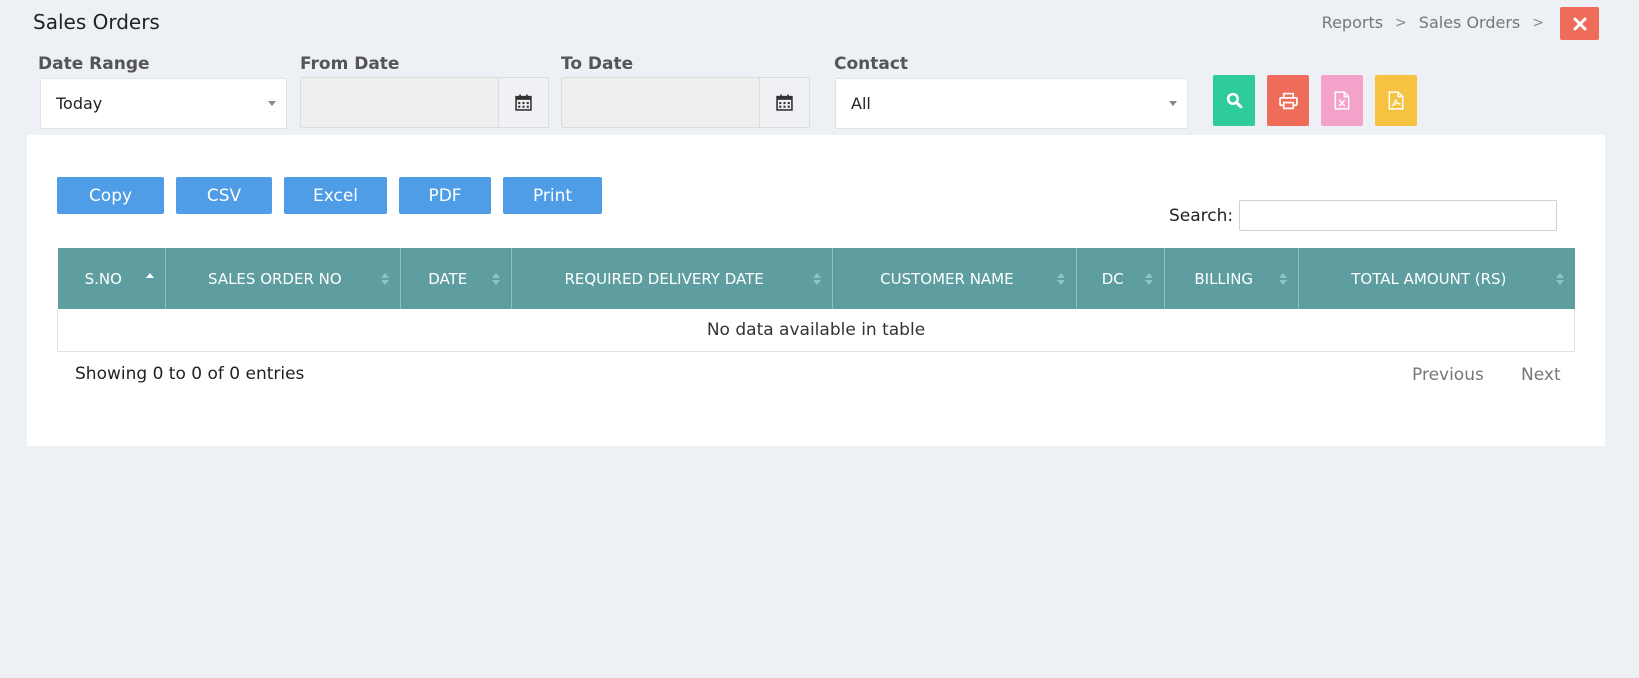 The image size is (1639, 678). I want to click on page-title: Sales Orders, so click(96, 22).